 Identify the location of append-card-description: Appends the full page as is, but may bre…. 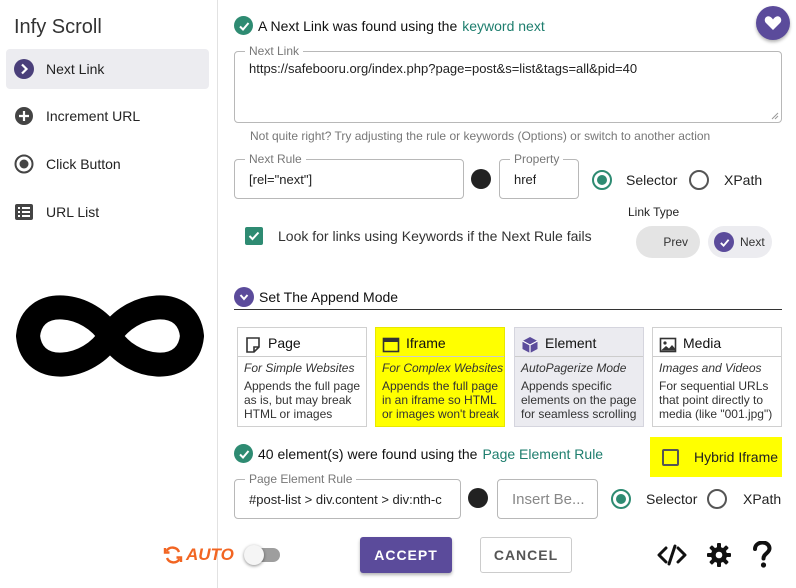
(302, 400).